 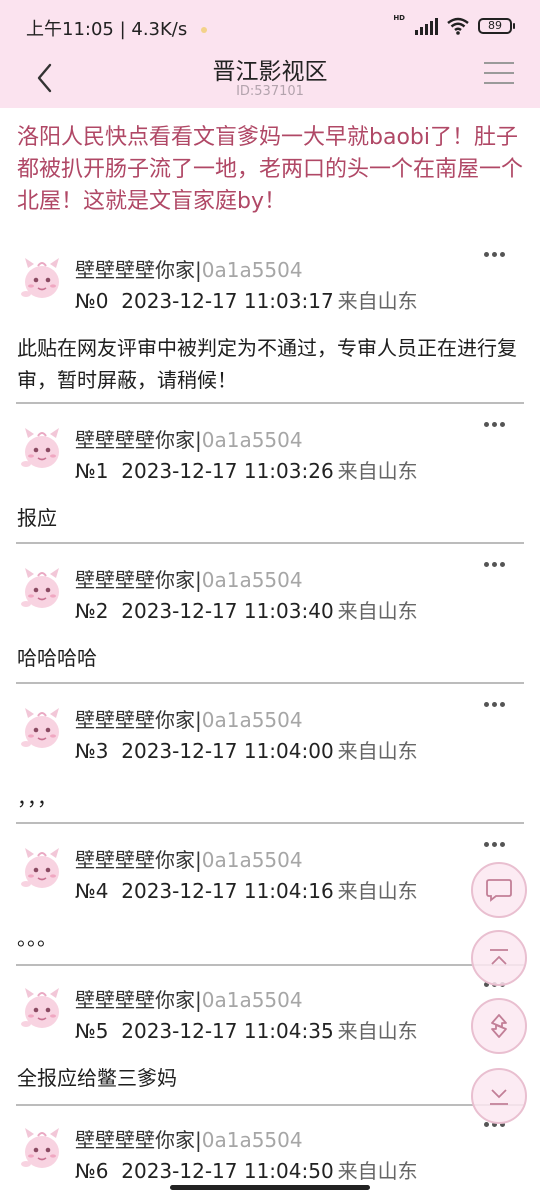 What do you see at coordinates (92, 891) in the screenshot?
I see `floor-number: №4` at bounding box center [92, 891].